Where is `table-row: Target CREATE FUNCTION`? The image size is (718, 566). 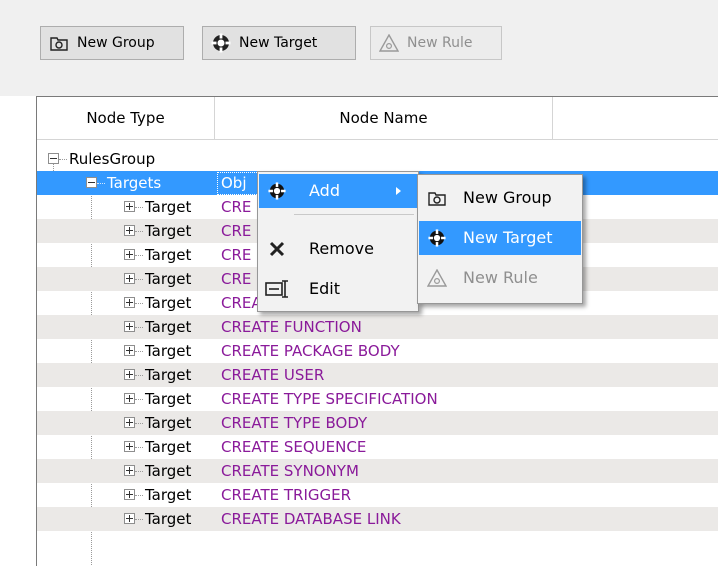 table-row: Target CREATE FUNCTION is located at coordinates (377, 327).